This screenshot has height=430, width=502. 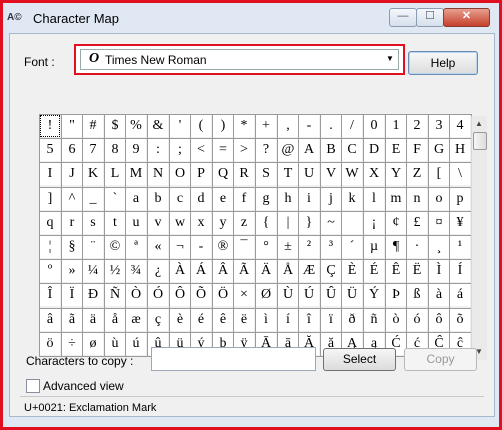 What do you see at coordinates (136, 223) in the screenshot?
I see `character-cell: u` at bounding box center [136, 223].